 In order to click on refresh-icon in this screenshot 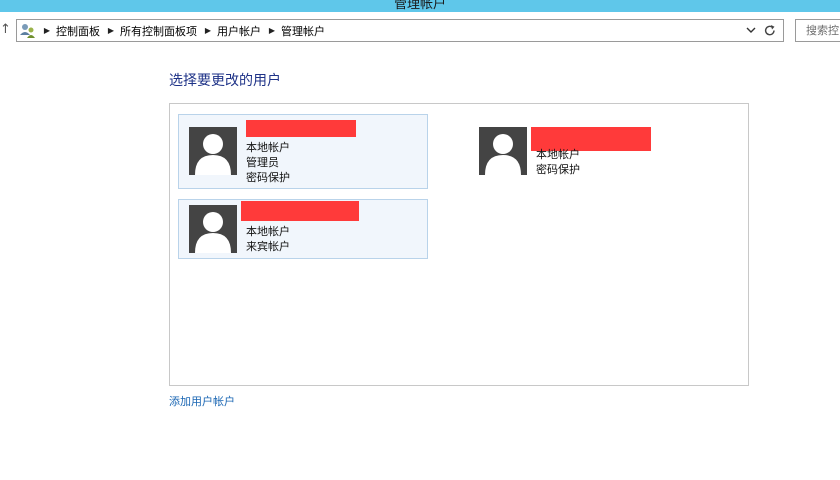, I will do `click(770, 30)`.